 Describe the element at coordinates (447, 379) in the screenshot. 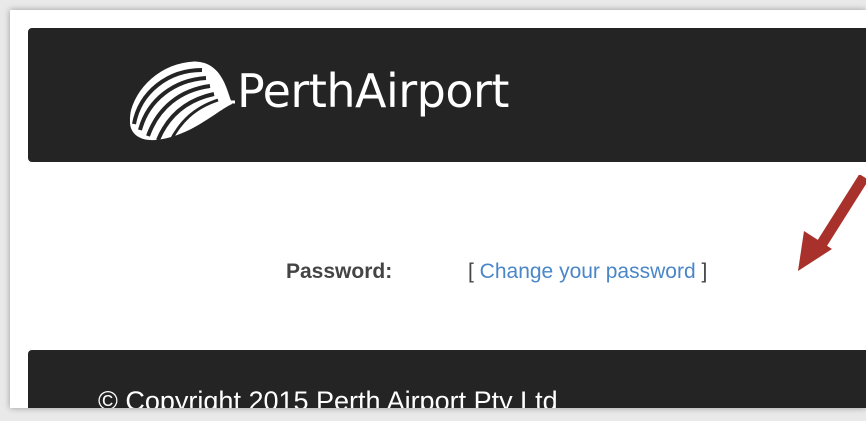

I see `site-footer: © Copyright 2015 Perth Airport Pty Ltd` at that location.